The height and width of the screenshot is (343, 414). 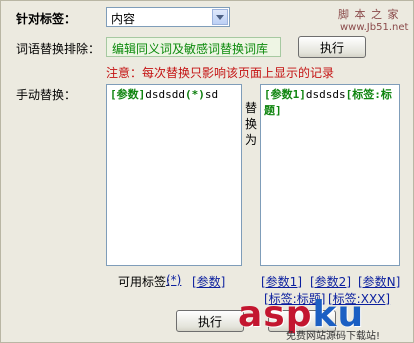 What do you see at coordinates (369, 14) in the screenshot?
I see `watermark-site-name: 脚 本 之 家` at bounding box center [369, 14].